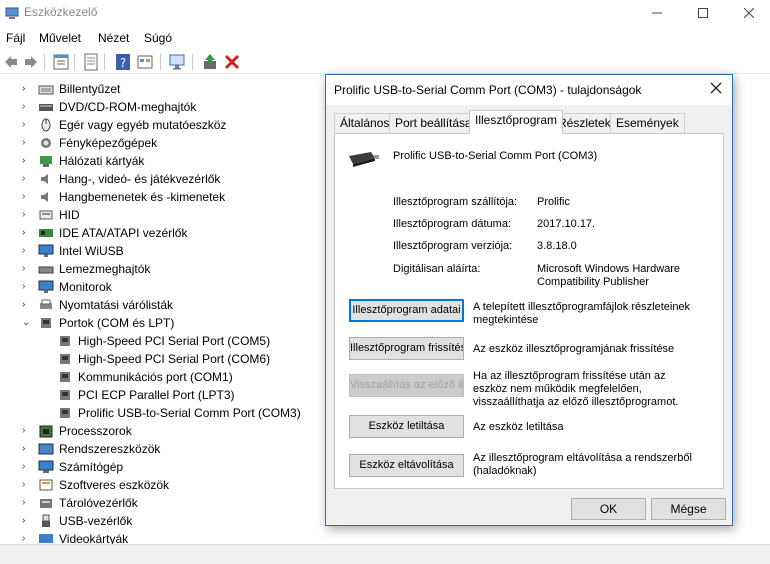 Image resolution: width=770 pixels, height=564 pixels. What do you see at coordinates (647, 123) in the screenshot?
I see `tab-events: Események` at bounding box center [647, 123].